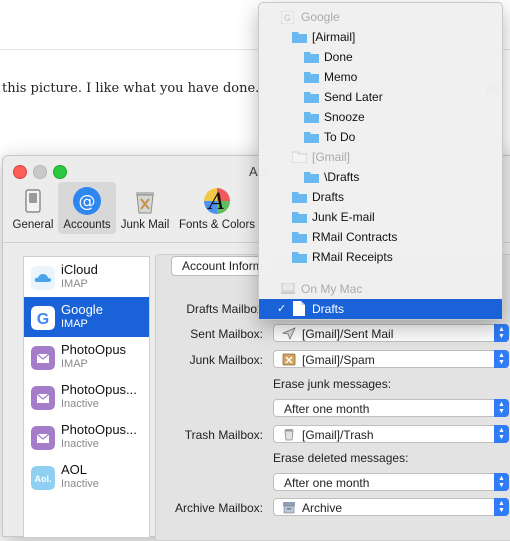 Image resolution: width=510 pixels, height=541 pixels. I want to click on paper-plane-icon, so click(289, 333).